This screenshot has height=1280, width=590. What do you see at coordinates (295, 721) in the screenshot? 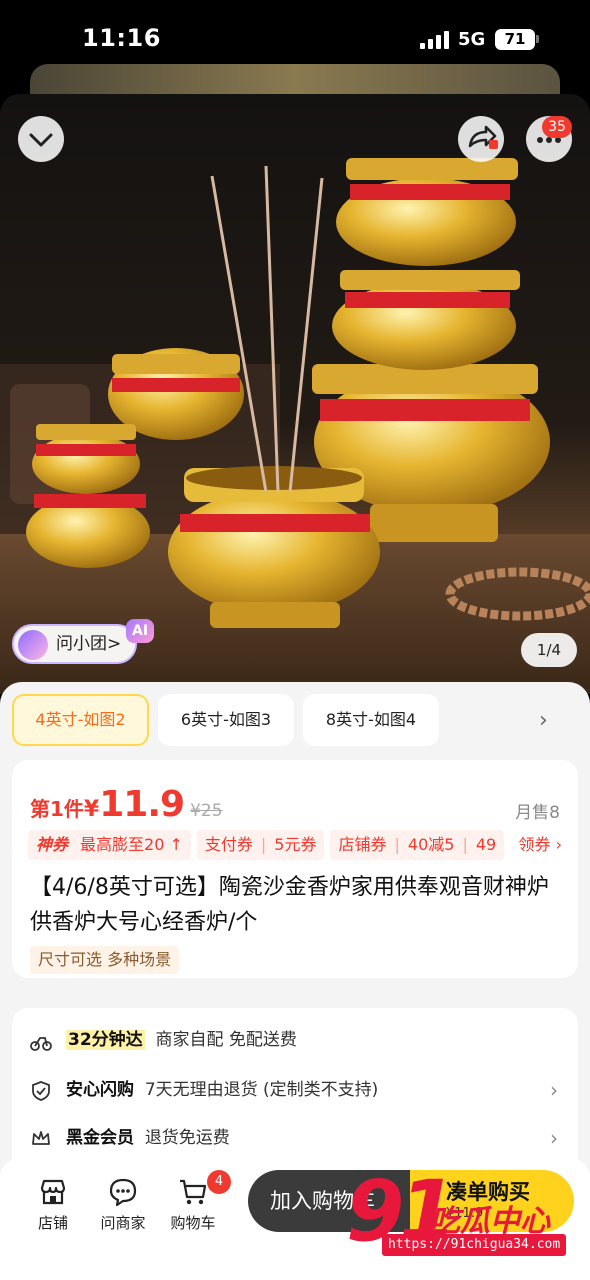
I see `variant-selector: 4英寸-如图2 6英寸-如图3 8英寸-如图4 ›` at bounding box center [295, 721].